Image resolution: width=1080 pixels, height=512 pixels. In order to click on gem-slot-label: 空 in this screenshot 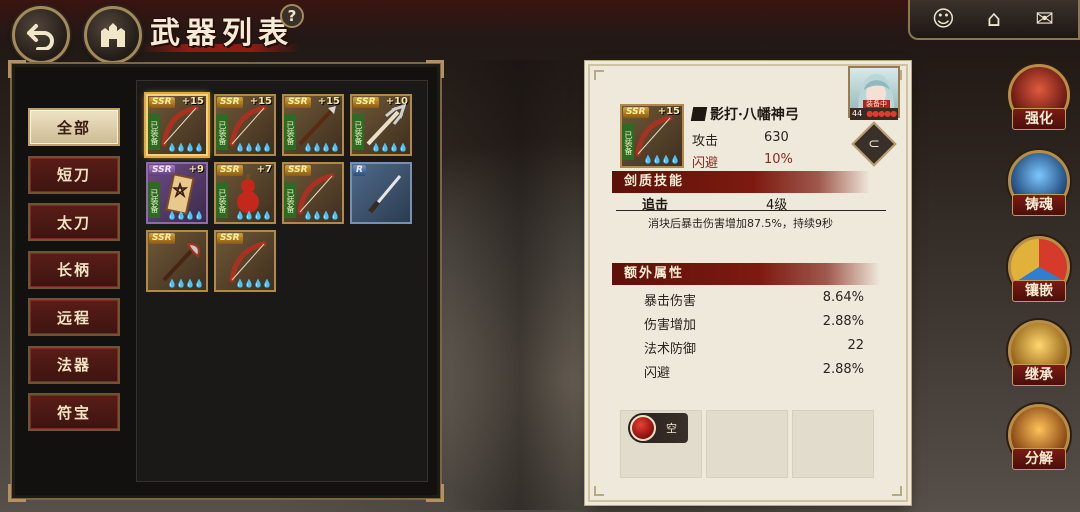, I will do `click(671, 428)`.